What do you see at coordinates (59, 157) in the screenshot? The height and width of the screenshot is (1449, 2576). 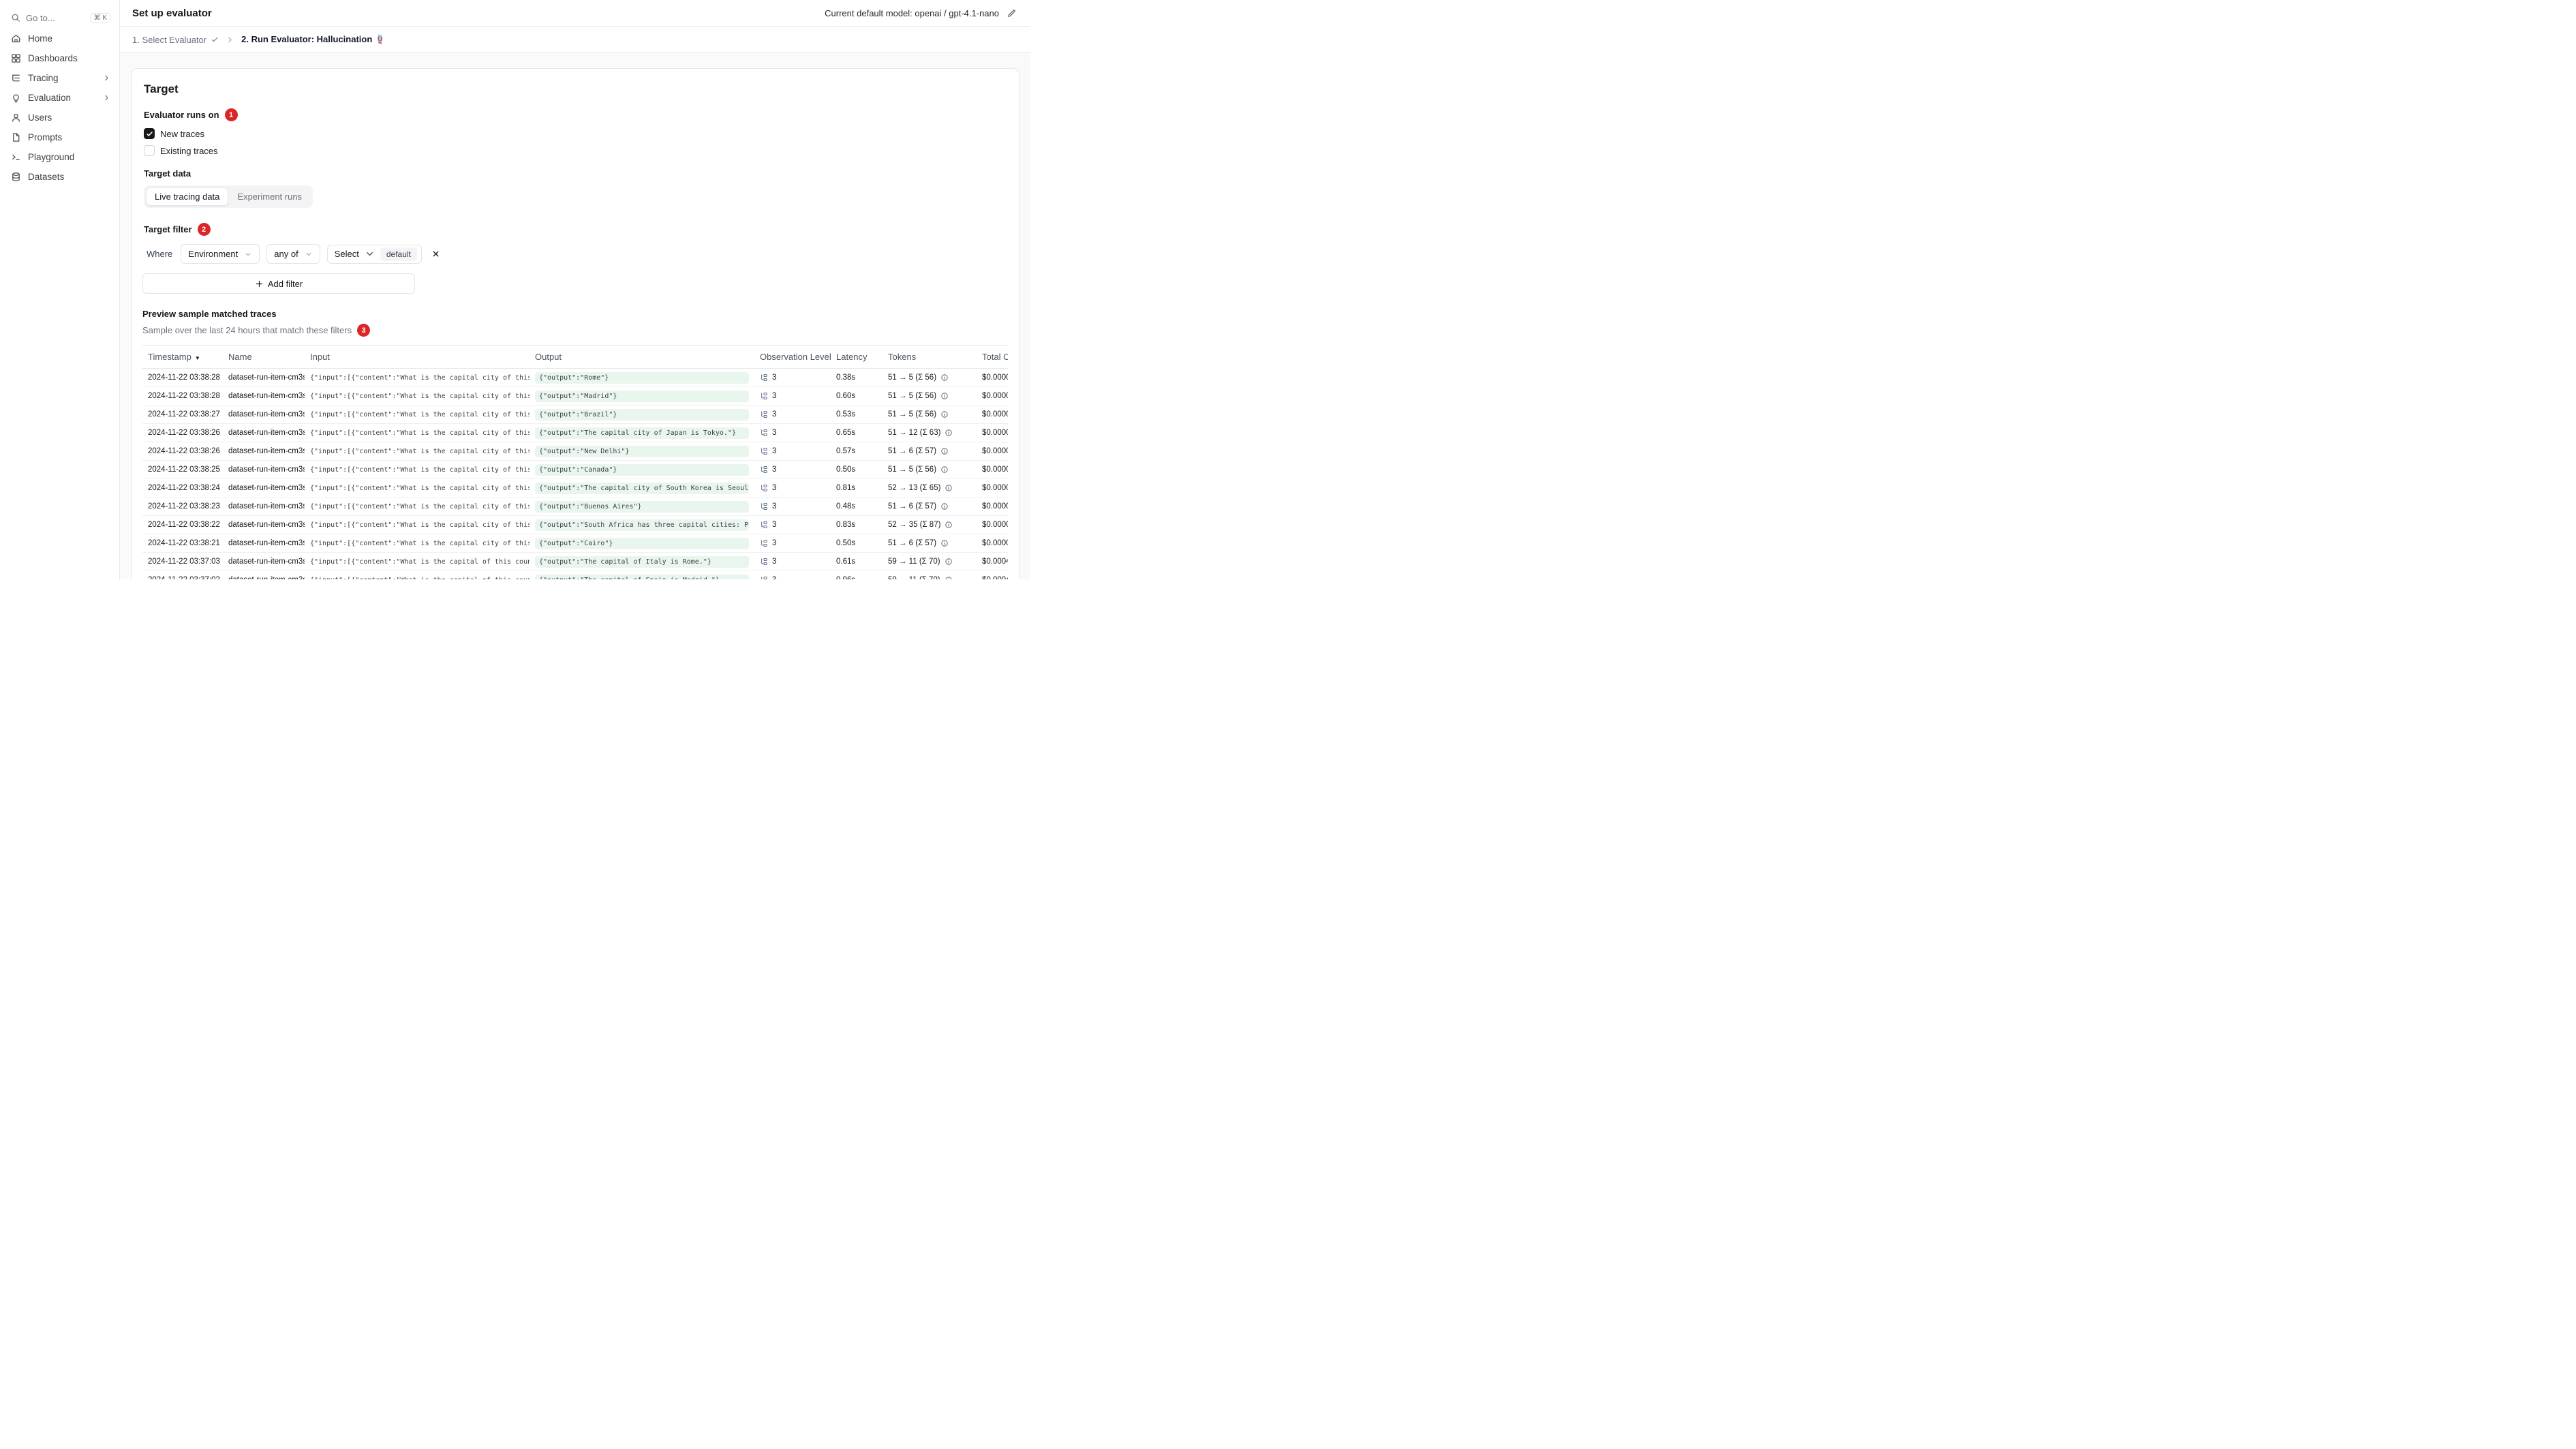 I see `sidebar-item-playground: Playground` at bounding box center [59, 157].